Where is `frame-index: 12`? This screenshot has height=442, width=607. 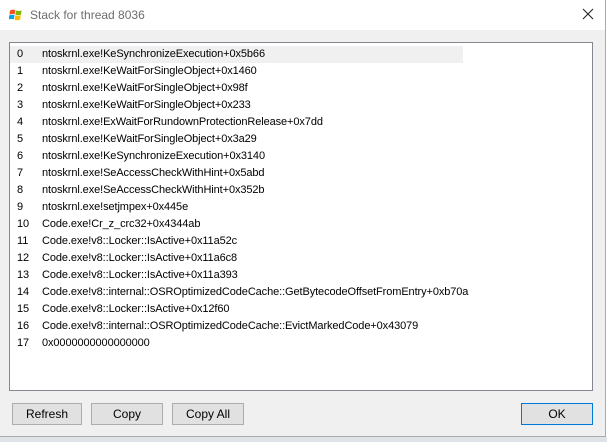 frame-index: 12 is located at coordinates (23, 258).